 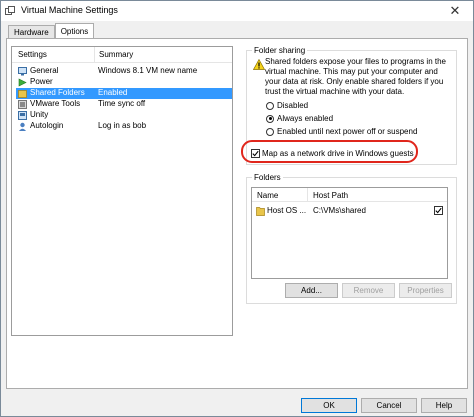 I want to click on settings-item-label: Shared Folders, so click(x=57, y=92).